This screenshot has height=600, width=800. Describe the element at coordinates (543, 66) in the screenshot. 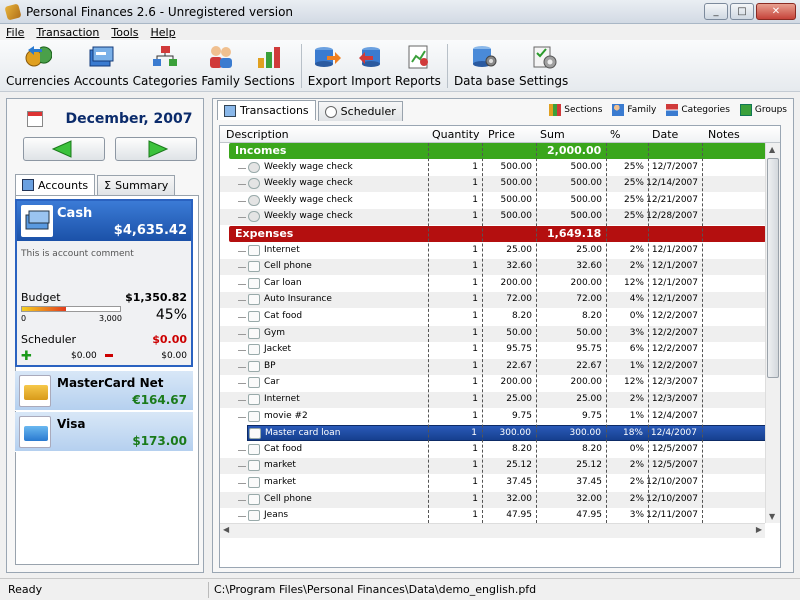

I see `settings-button: Settings` at that location.